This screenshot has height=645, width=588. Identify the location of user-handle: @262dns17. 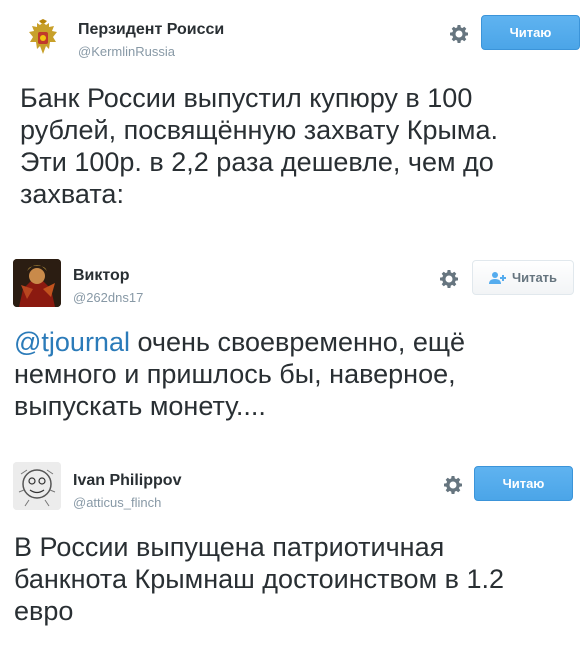
(108, 297).